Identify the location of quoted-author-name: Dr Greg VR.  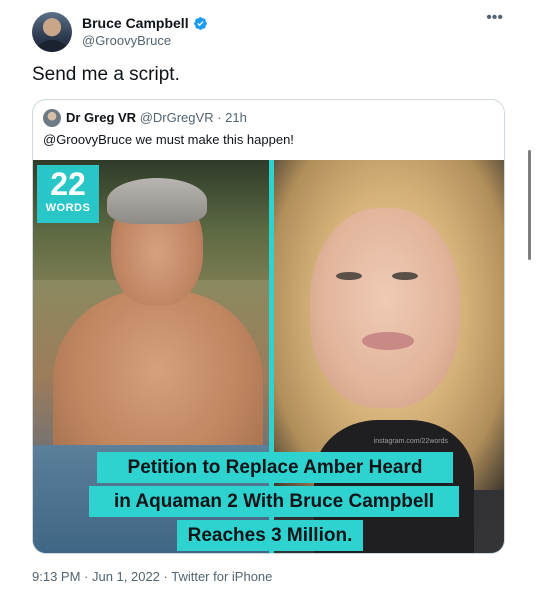
(101, 117).